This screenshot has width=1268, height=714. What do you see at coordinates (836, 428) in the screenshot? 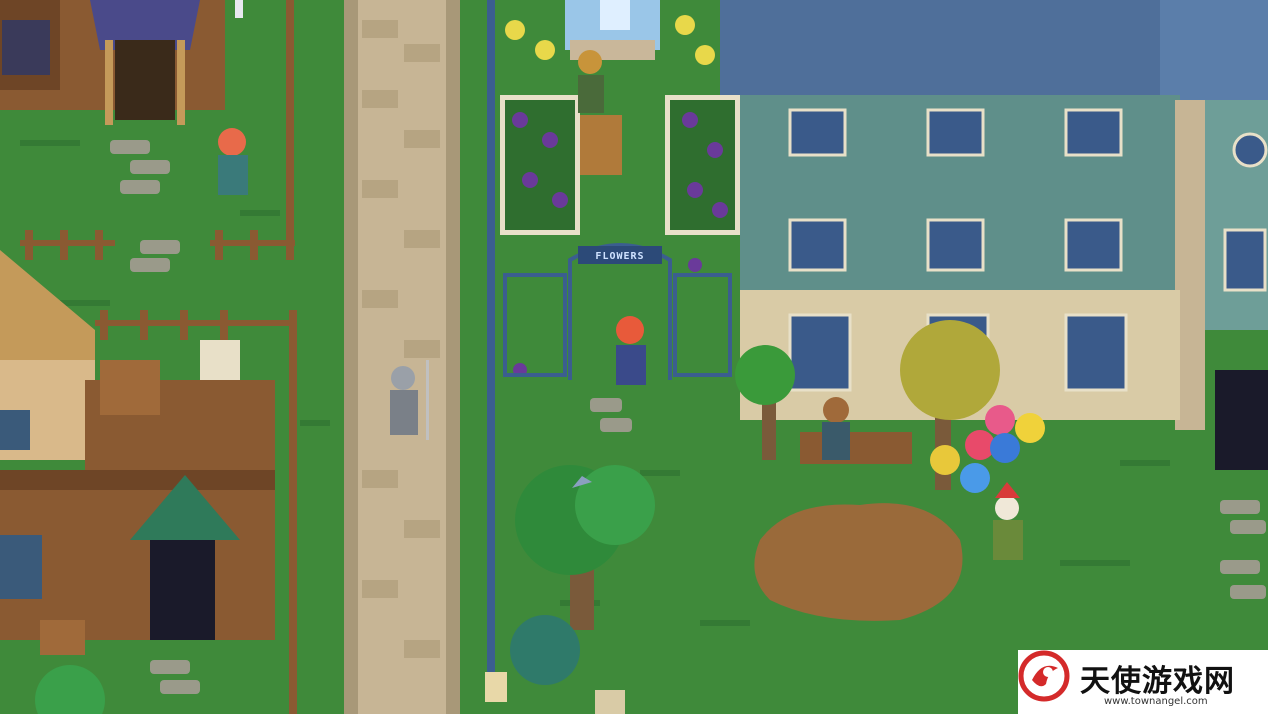
I see `npc-bearded-man-on-bench` at bounding box center [836, 428].